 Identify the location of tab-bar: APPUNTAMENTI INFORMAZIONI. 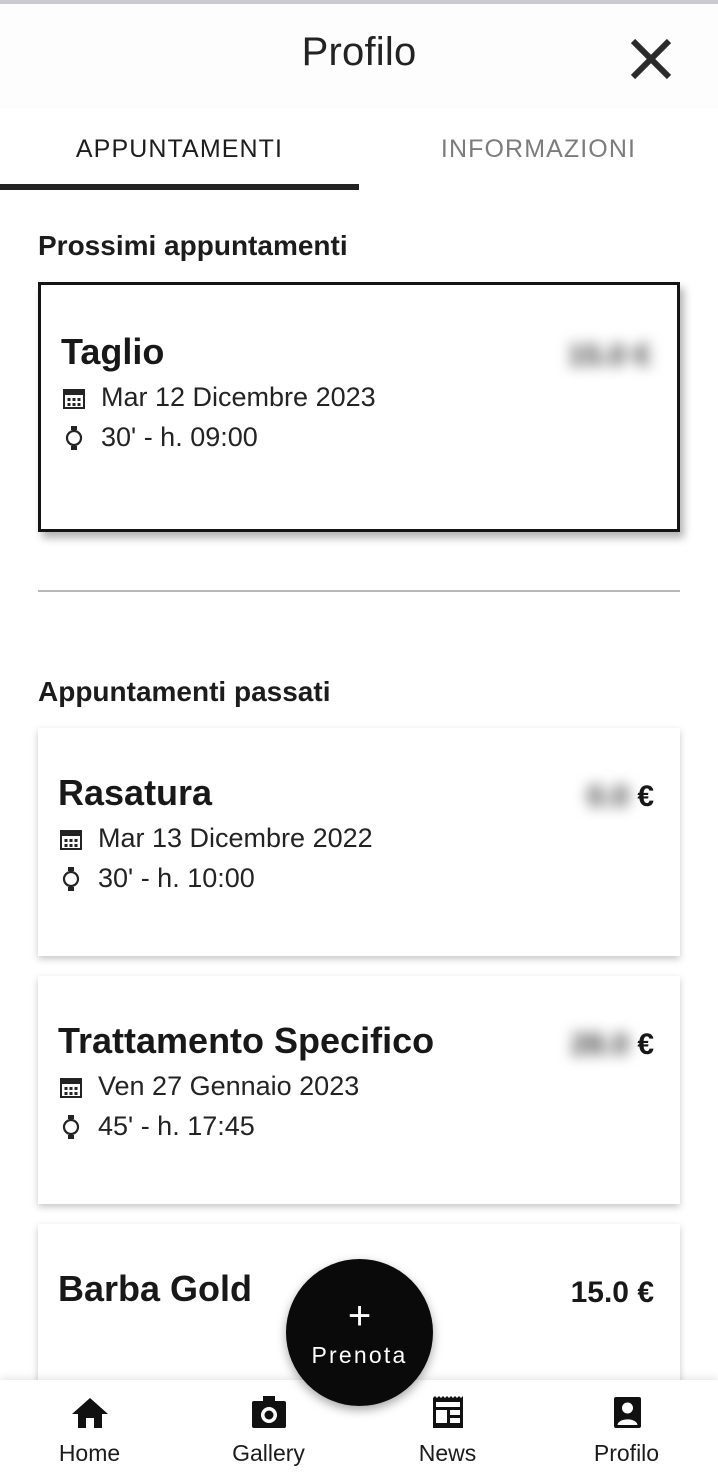
(359, 149).